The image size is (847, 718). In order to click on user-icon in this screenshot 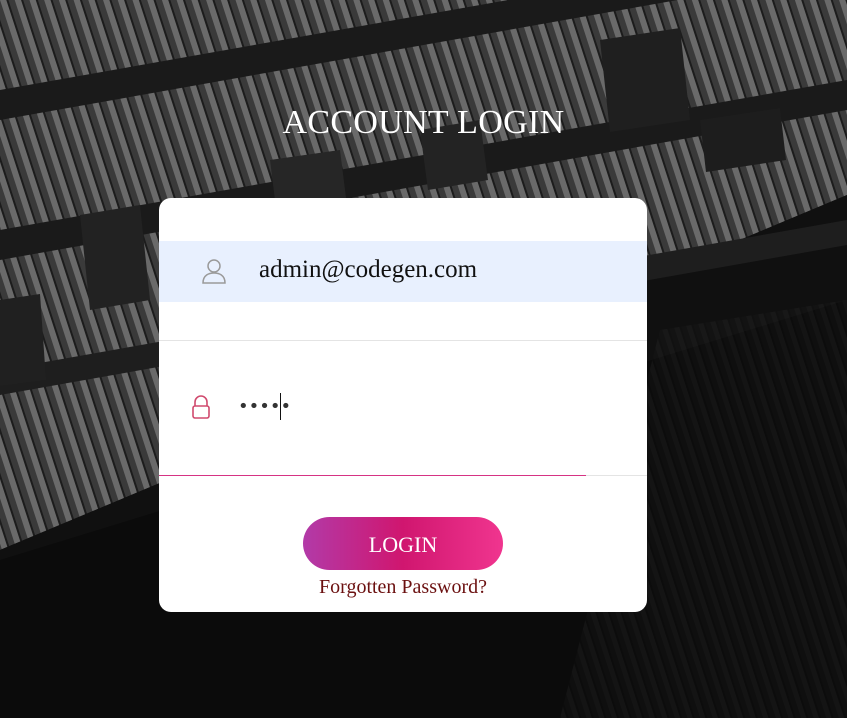, I will do `click(214, 271)`.